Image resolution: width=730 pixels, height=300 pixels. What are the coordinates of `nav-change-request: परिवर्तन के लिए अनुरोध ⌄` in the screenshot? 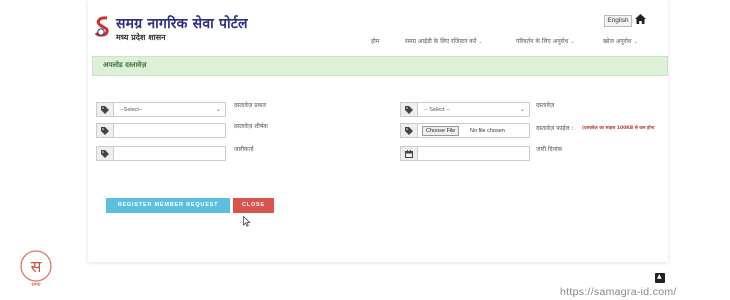 It's located at (545, 41).